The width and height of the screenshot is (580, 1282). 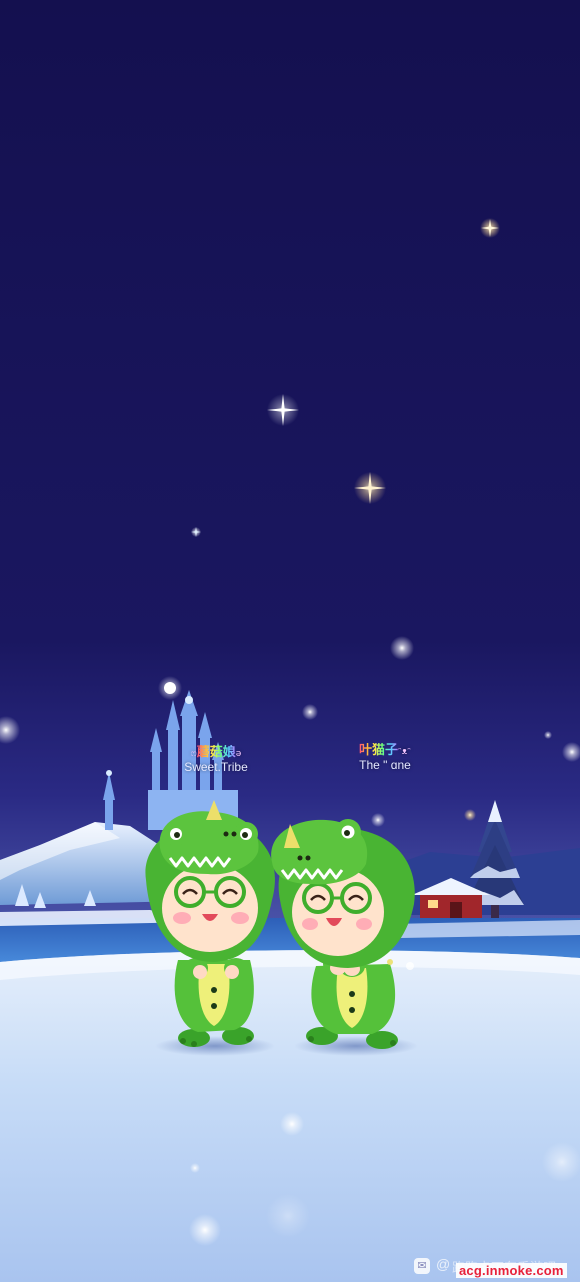 What do you see at coordinates (193, 754) in the screenshot?
I see `name-prefix-symbol: ෆ` at bounding box center [193, 754].